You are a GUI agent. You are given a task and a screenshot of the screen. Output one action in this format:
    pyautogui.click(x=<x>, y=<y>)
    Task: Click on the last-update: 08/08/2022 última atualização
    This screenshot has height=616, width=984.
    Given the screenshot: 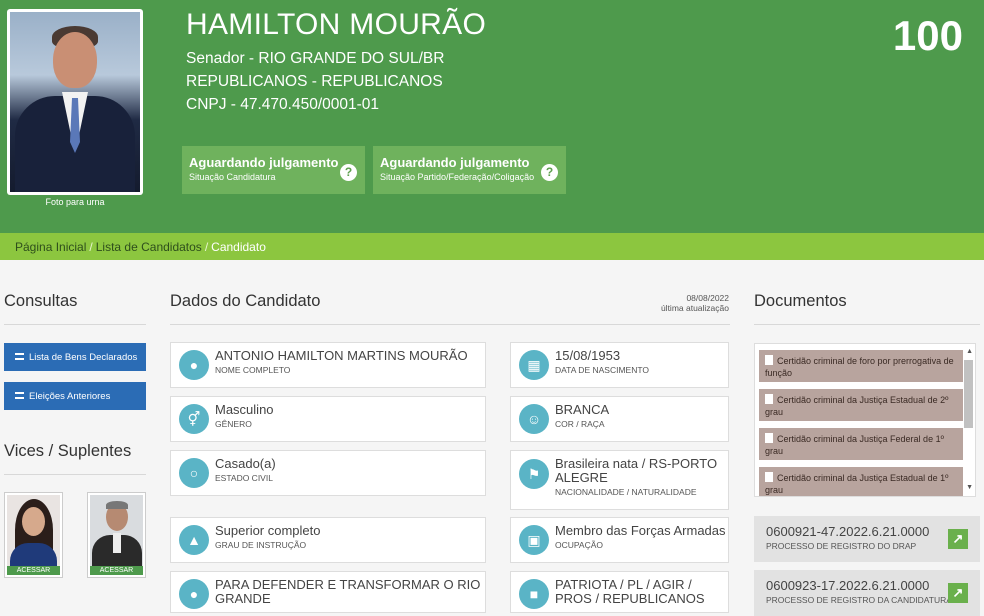 What is the action you would take?
    pyautogui.click(x=694, y=303)
    